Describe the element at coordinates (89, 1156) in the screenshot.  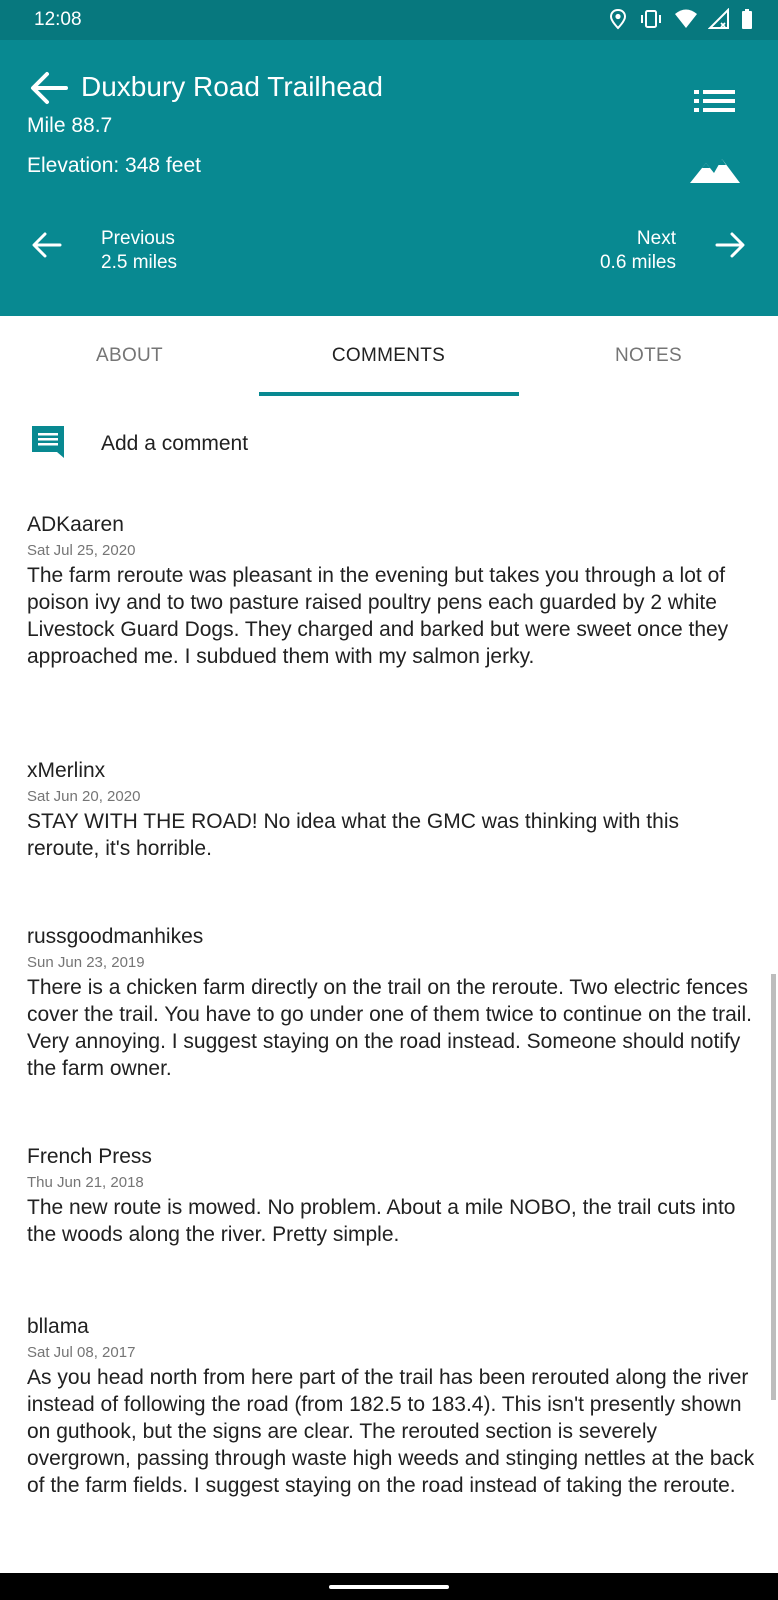
I see `comment-author: French Press` at that location.